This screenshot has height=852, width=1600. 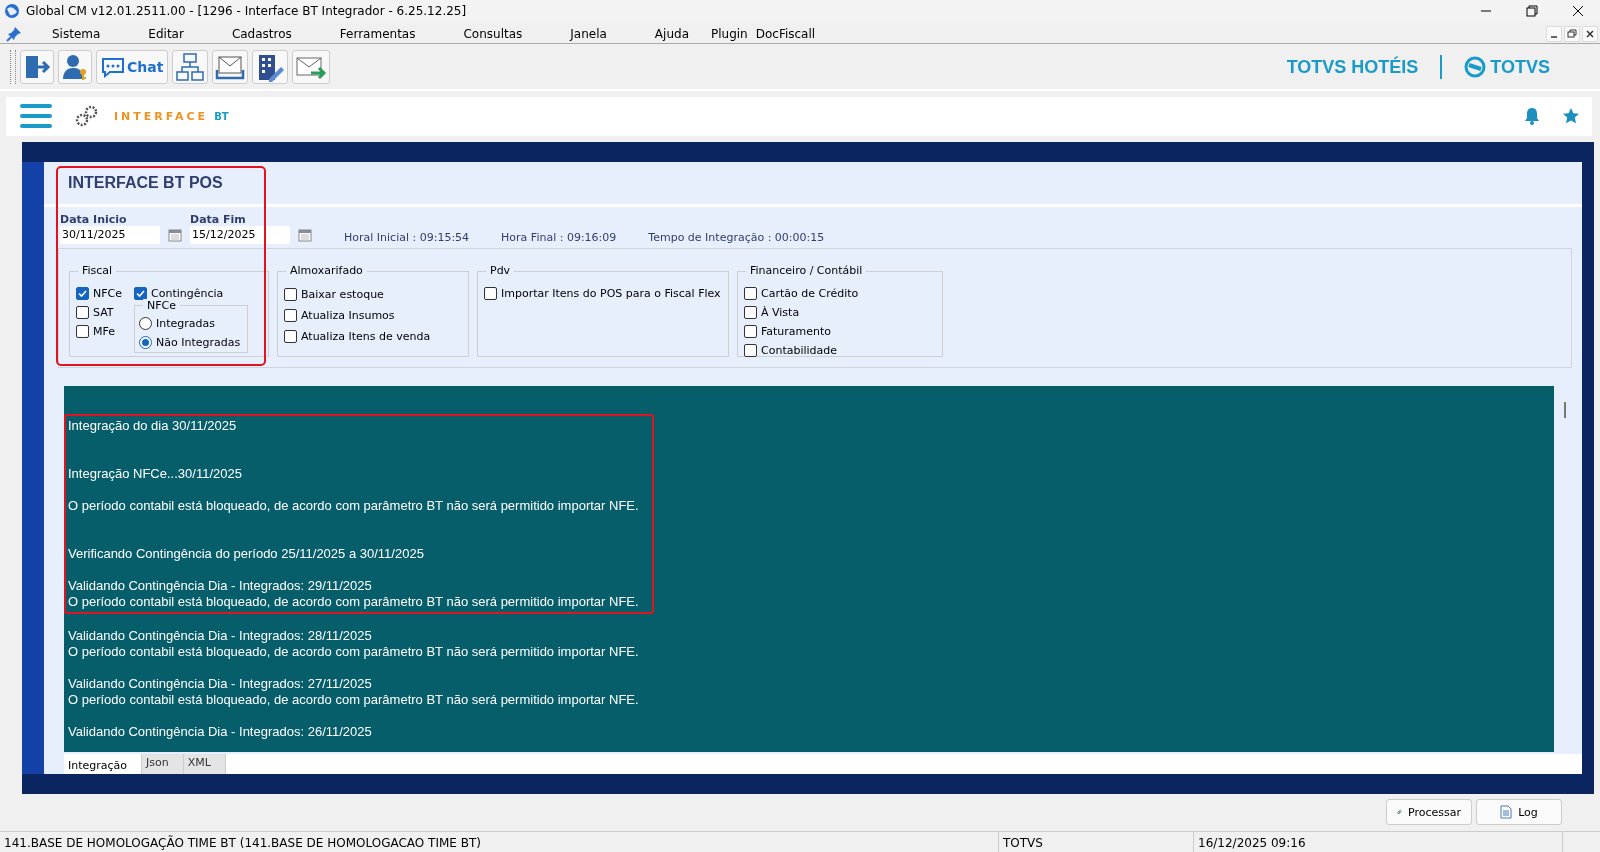 I want to click on time-label: Hora Final : 09:16:09, so click(x=559, y=237).